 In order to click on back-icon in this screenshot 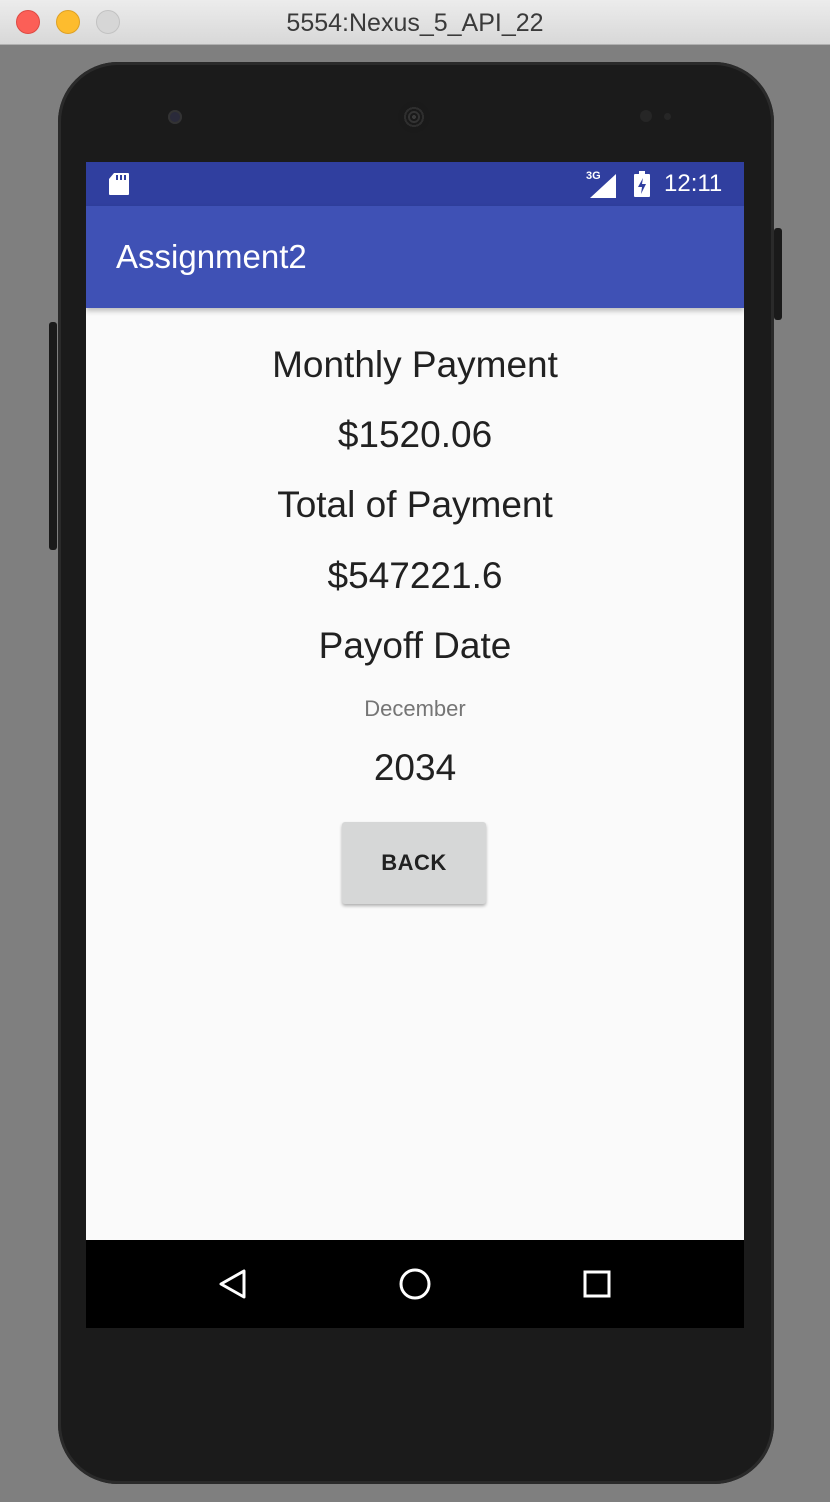, I will do `click(234, 1284)`.